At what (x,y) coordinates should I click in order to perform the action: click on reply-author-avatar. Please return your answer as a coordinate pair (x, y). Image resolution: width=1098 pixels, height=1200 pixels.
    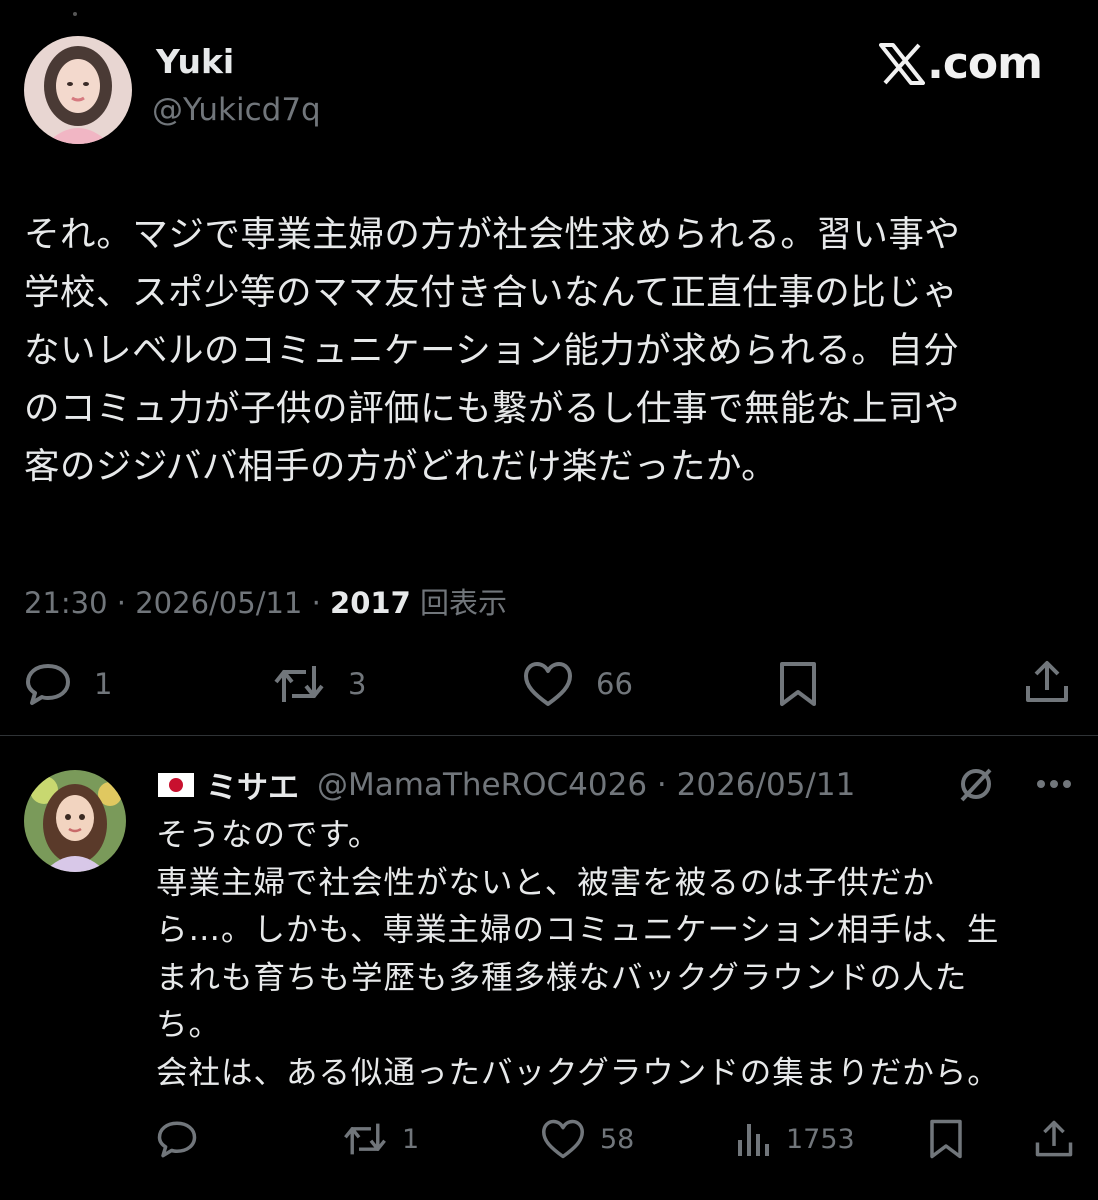
    Looking at the image, I should click on (75, 821).